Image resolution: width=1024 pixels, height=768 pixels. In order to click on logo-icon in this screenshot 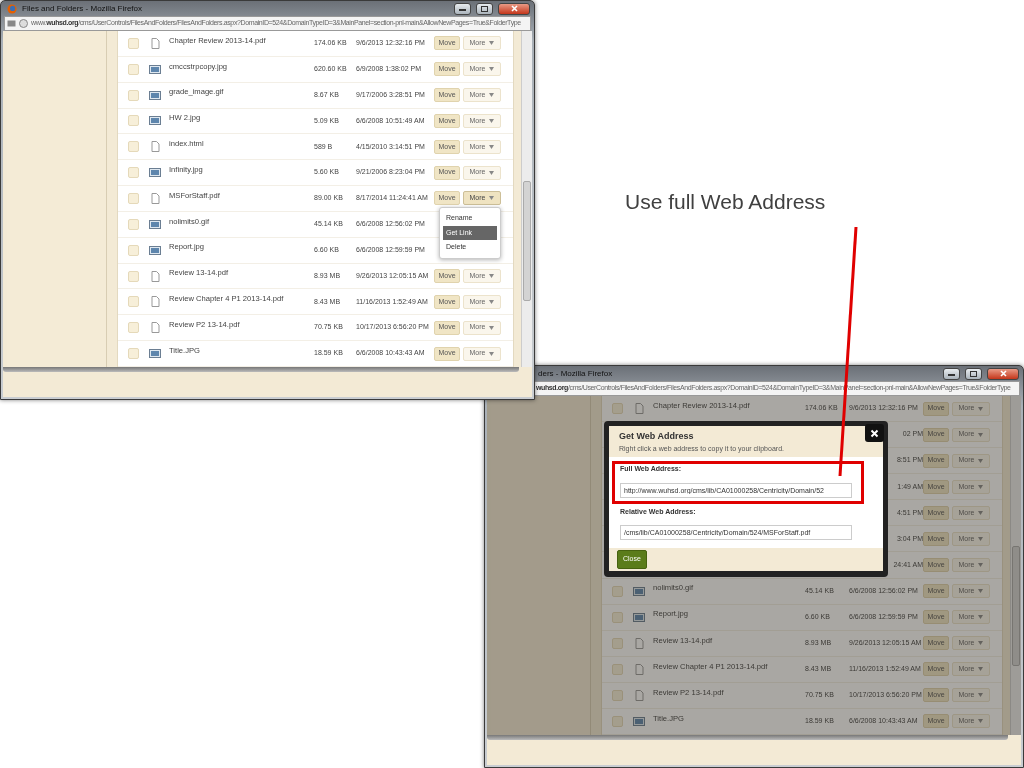, I will do `click(12, 8)`.